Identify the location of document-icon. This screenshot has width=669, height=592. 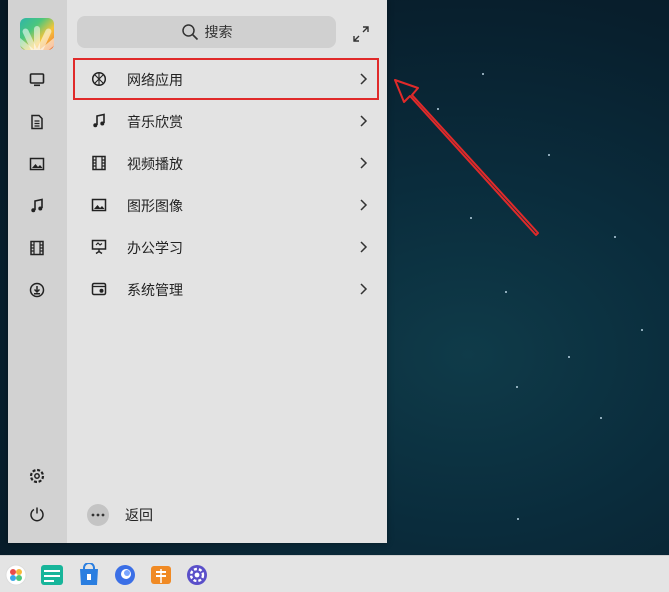
(37, 122).